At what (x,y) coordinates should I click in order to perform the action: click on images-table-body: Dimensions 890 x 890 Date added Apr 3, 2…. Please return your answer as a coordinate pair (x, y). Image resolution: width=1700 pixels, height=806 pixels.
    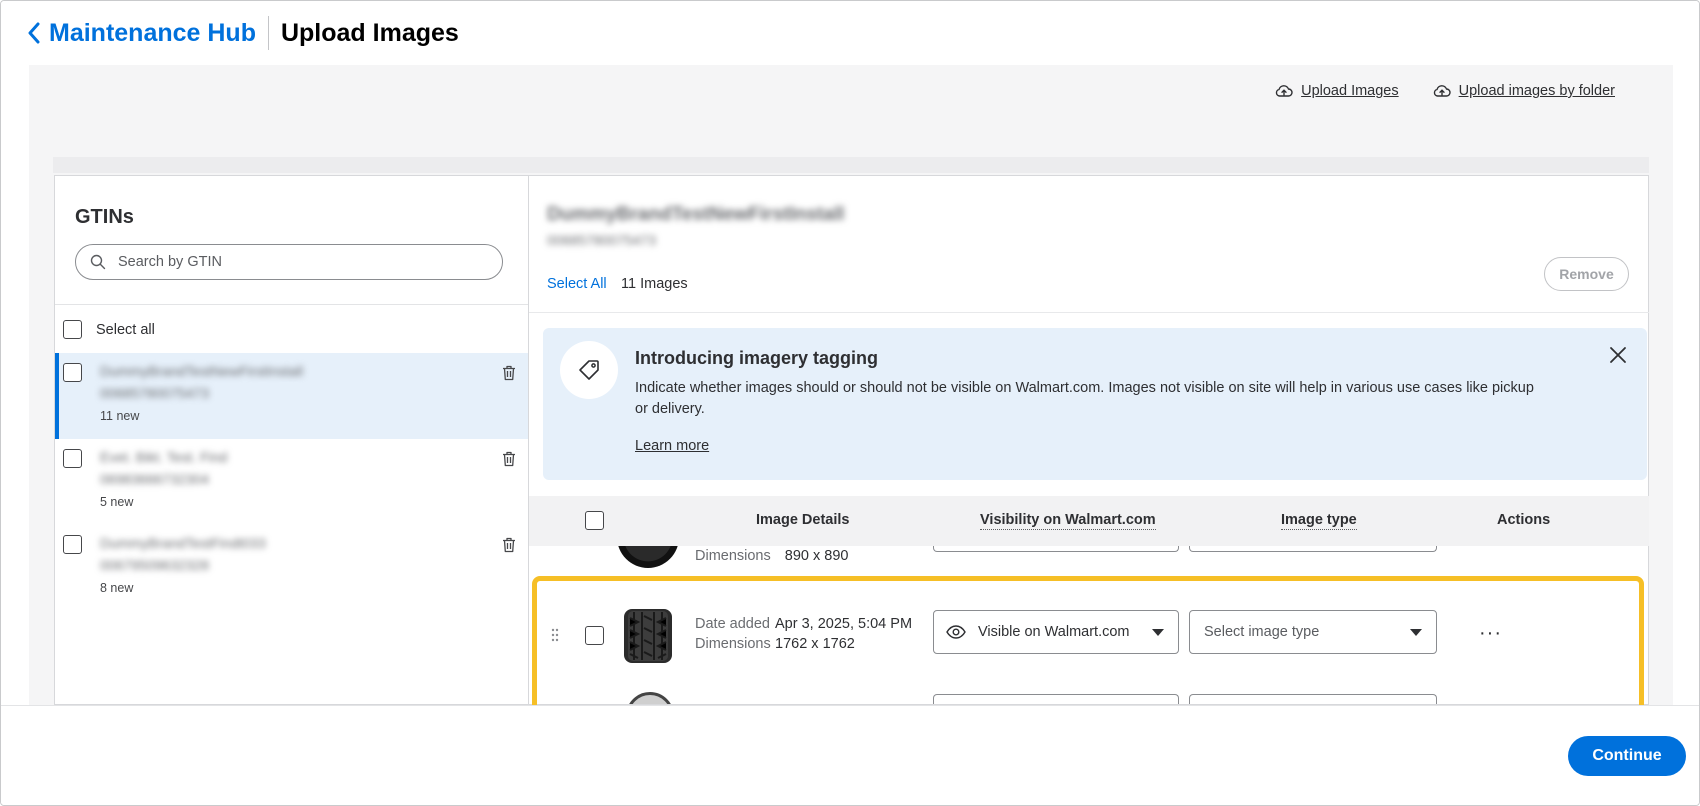
    Looking at the image, I should click on (1089, 625).